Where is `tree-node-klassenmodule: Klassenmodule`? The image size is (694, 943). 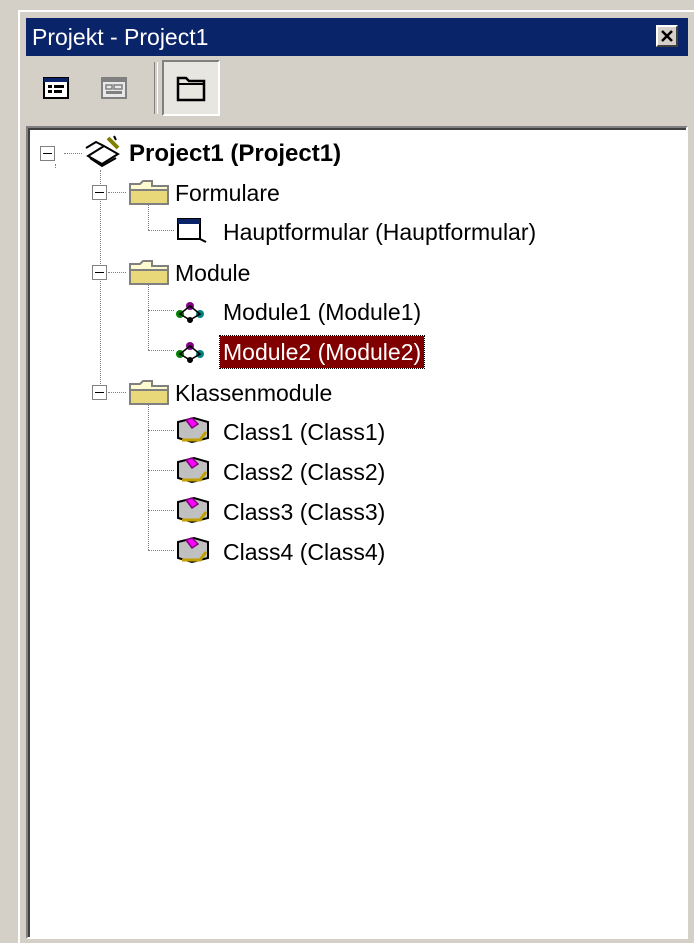 tree-node-klassenmodule: Klassenmodule is located at coordinates (253, 393).